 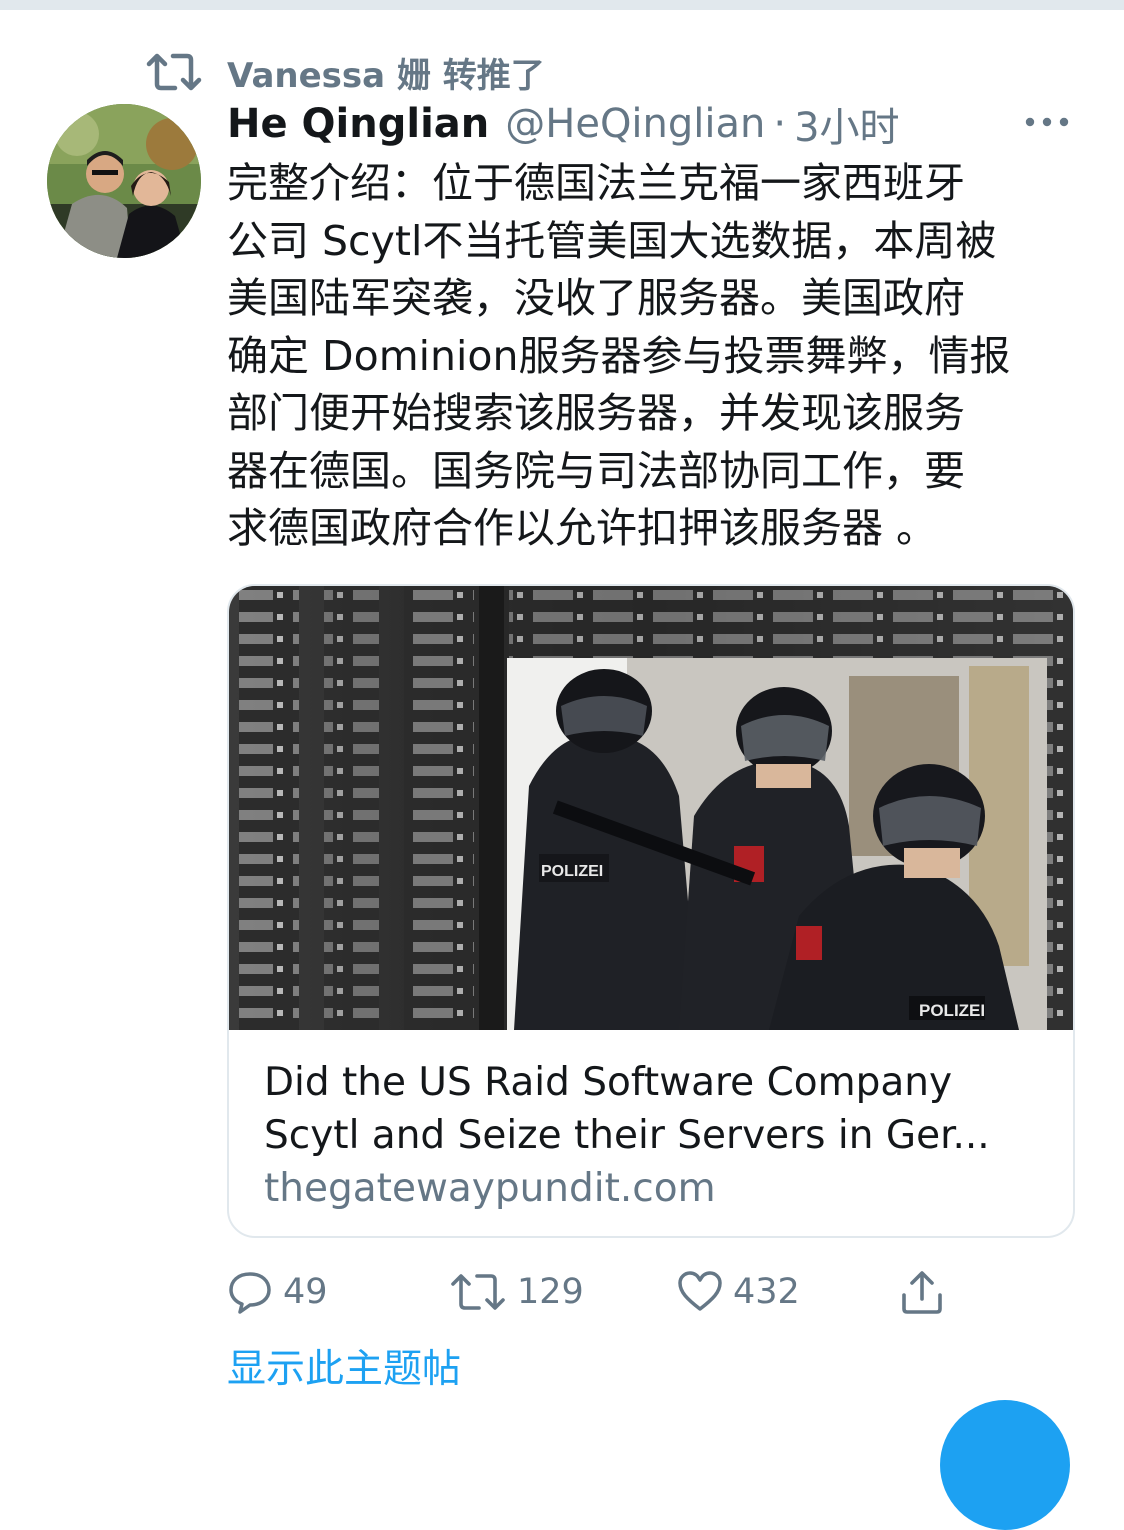 I want to click on retweet-button: 129, so click(x=516, y=1292).